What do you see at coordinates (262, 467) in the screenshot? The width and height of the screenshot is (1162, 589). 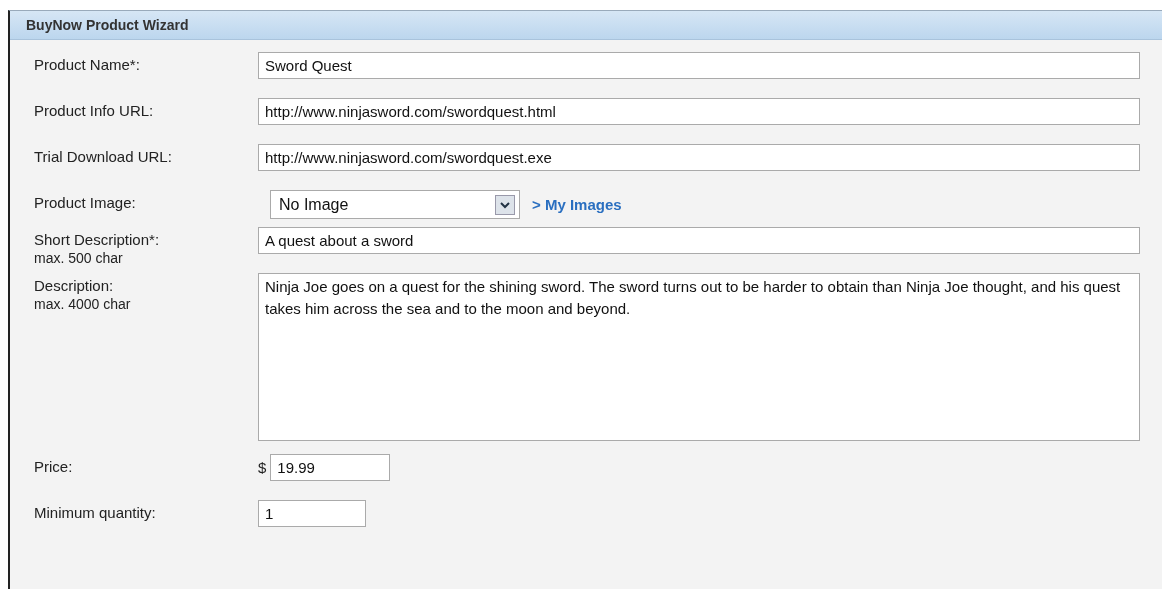 I see `currency-symbol: $` at bounding box center [262, 467].